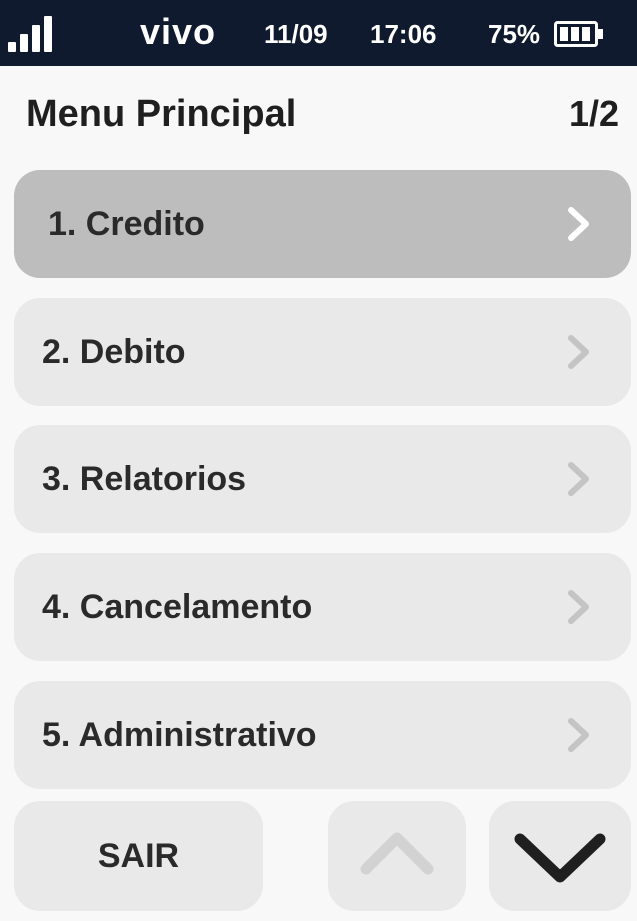 The height and width of the screenshot is (921, 637). What do you see at coordinates (514, 34) in the screenshot?
I see `battery-percent: 75%` at bounding box center [514, 34].